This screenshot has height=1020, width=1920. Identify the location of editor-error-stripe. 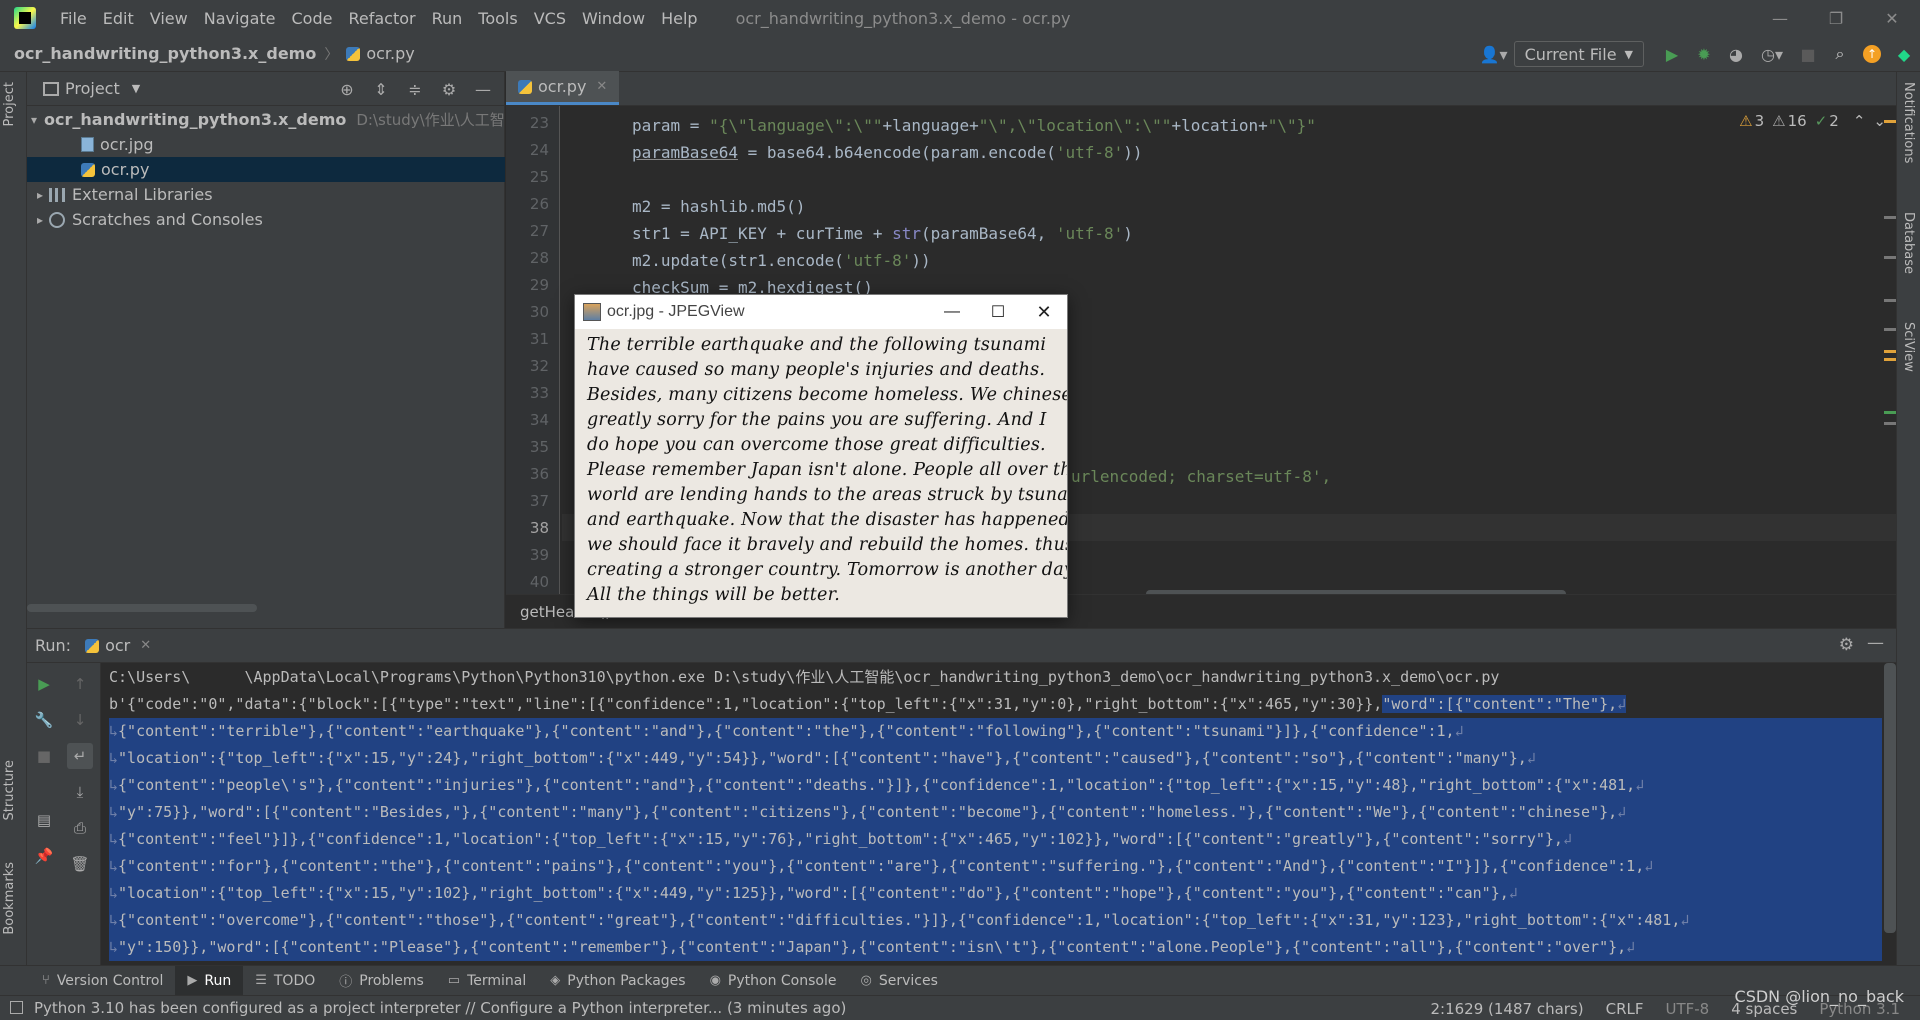
(1889, 350).